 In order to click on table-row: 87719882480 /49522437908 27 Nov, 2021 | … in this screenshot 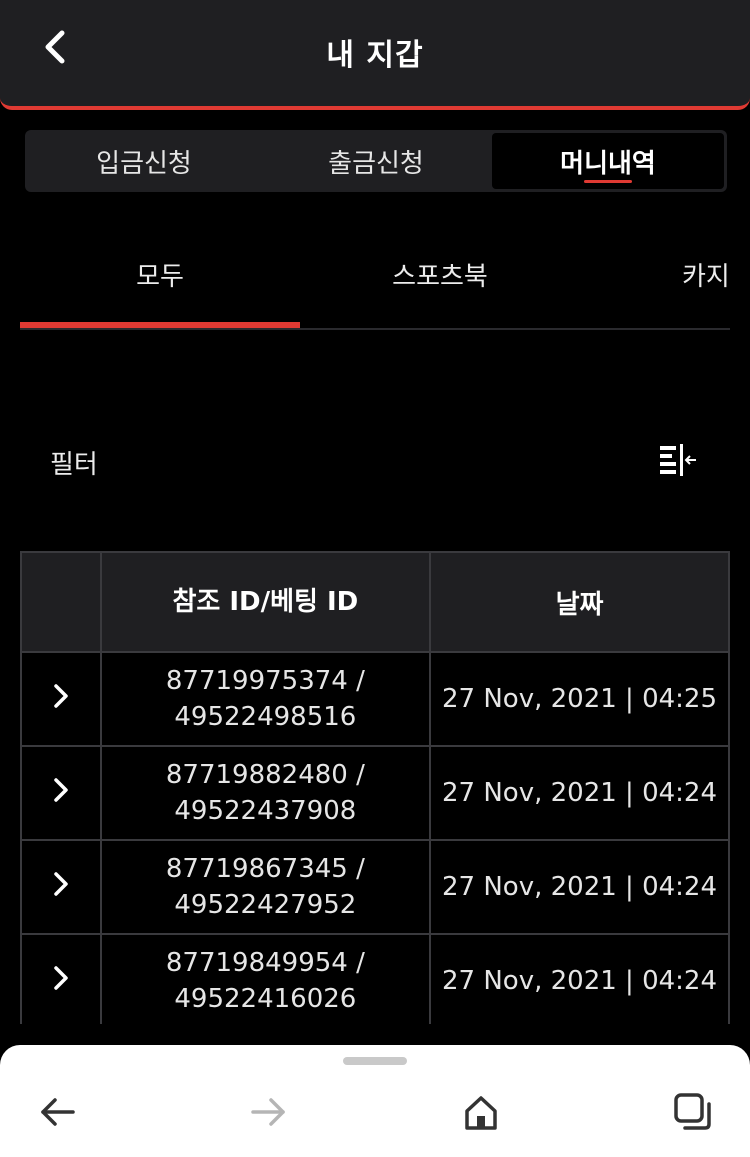, I will do `click(375, 793)`.